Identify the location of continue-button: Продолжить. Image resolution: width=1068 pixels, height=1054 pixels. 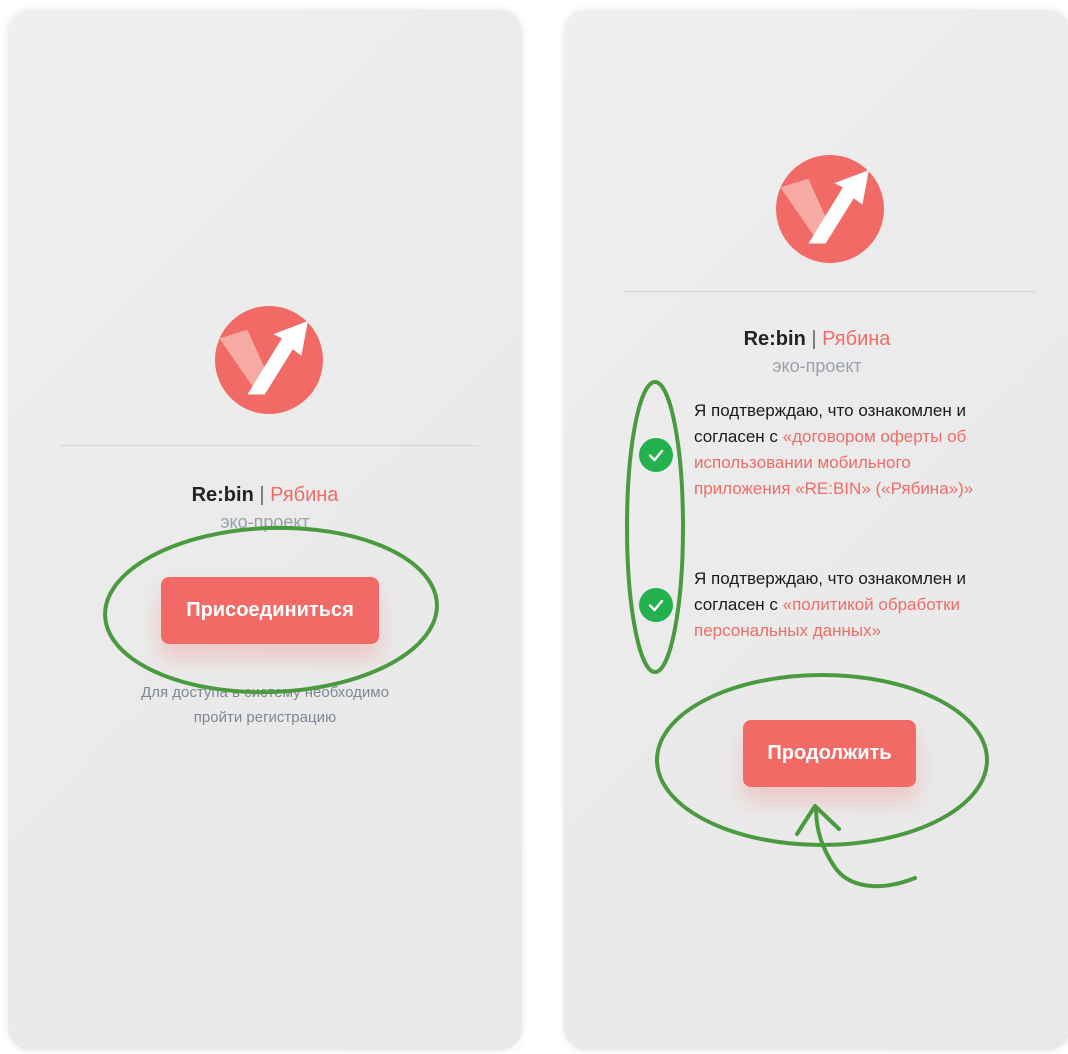
(829, 753).